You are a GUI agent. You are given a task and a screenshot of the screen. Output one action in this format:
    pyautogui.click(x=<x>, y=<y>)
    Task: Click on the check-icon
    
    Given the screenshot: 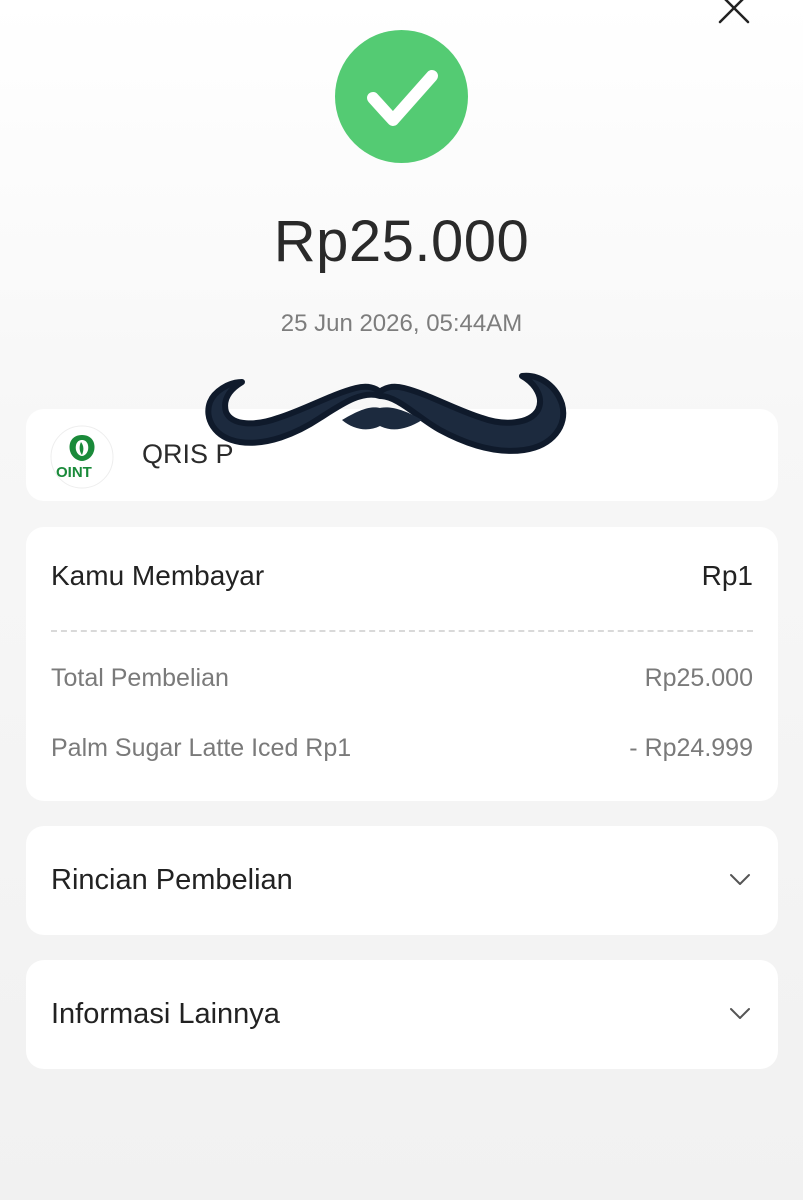 What is the action you would take?
    pyautogui.click(x=402, y=98)
    